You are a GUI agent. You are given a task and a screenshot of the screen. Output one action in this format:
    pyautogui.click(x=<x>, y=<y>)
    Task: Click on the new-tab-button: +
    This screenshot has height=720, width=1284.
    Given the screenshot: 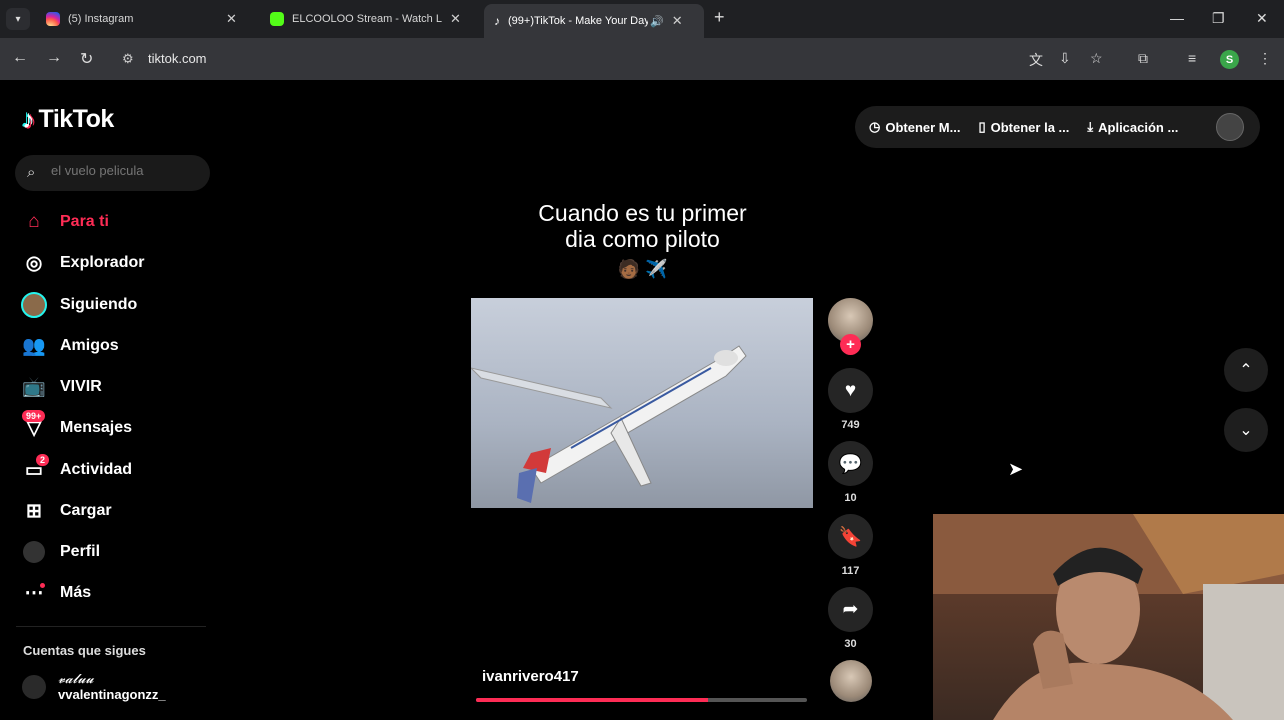 What is the action you would take?
    pyautogui.click(x=719, y=17)
    